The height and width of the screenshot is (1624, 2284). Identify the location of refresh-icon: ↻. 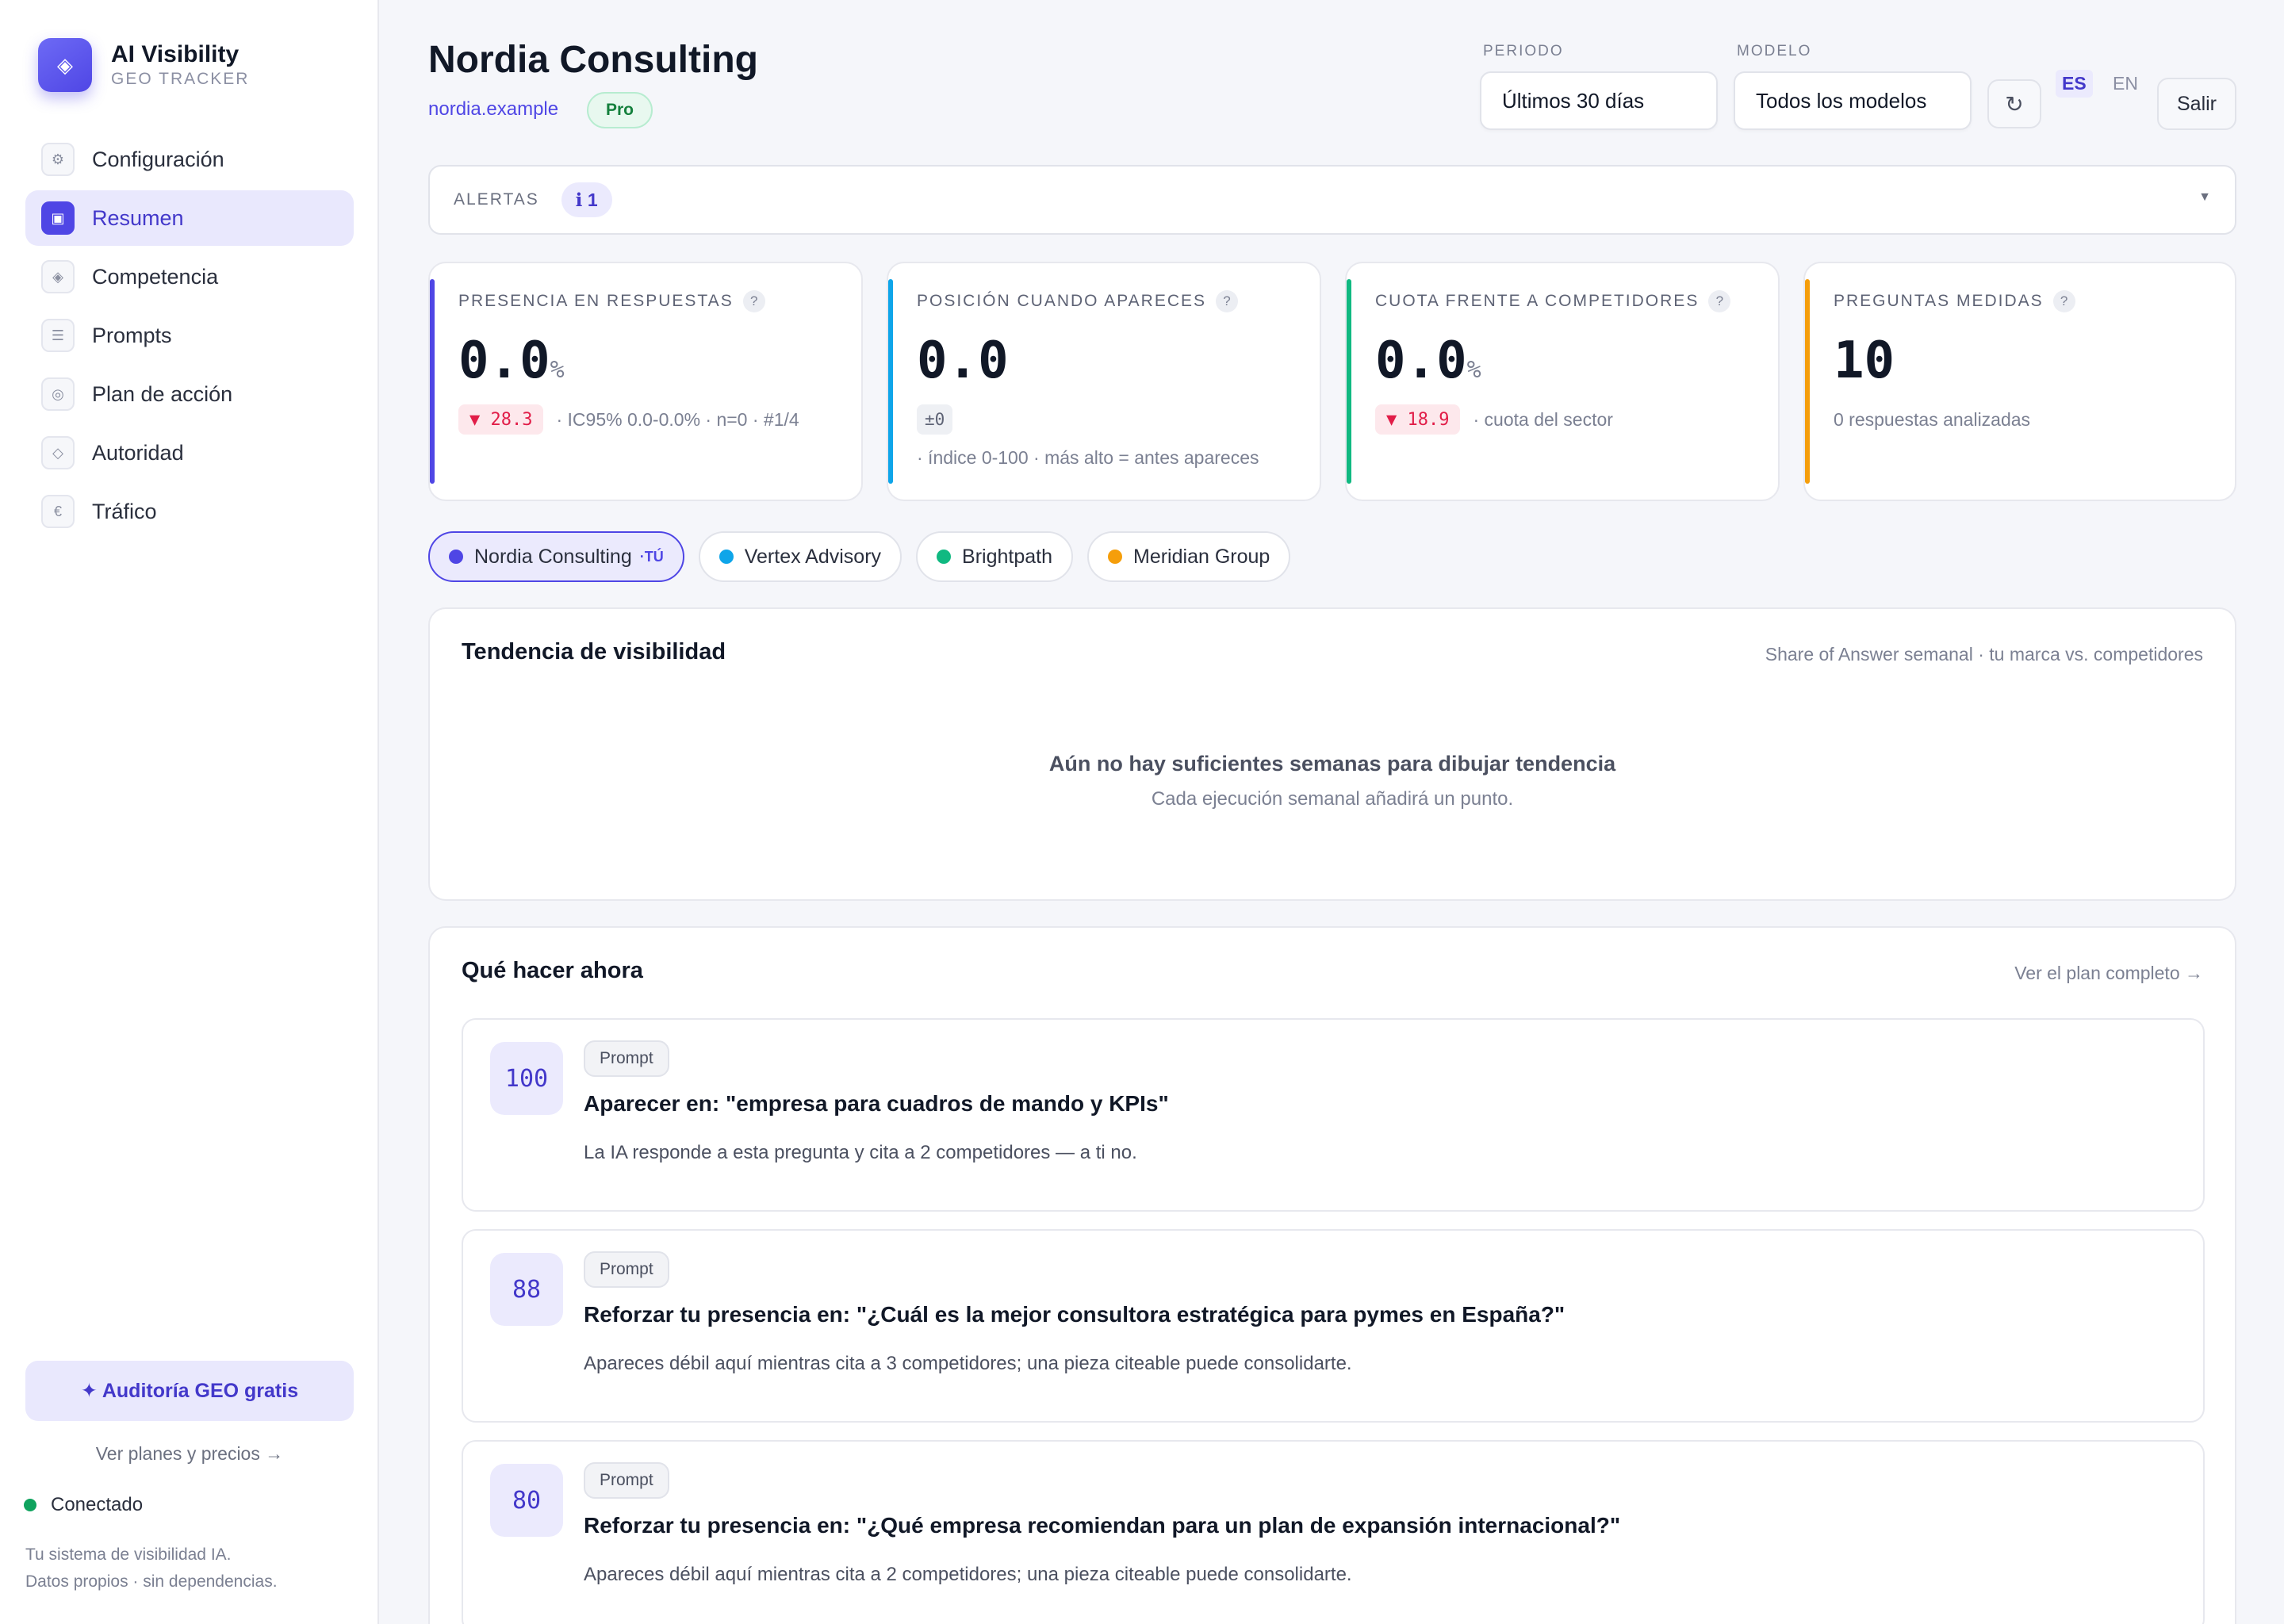
(2014, 104).